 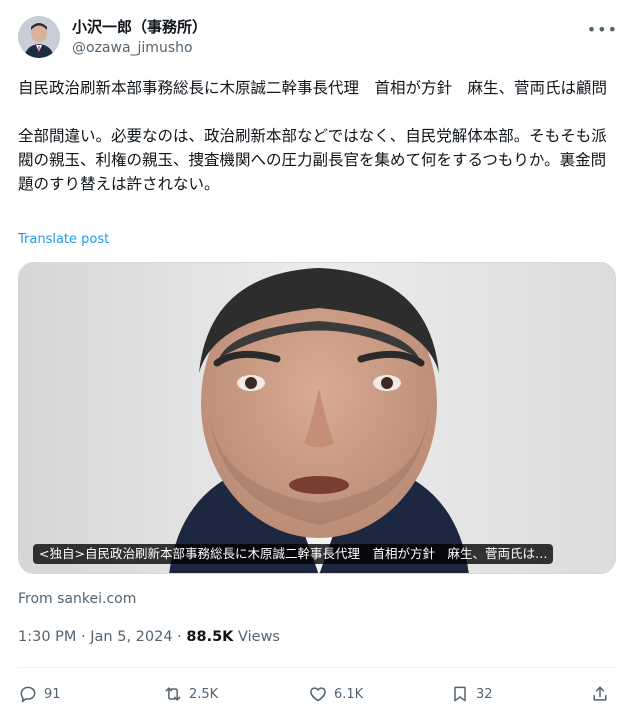 What do you see at coordinates (484, 694) in the screenshot?
I see `bookmark-count: 32` at bounding box center [484, 694].